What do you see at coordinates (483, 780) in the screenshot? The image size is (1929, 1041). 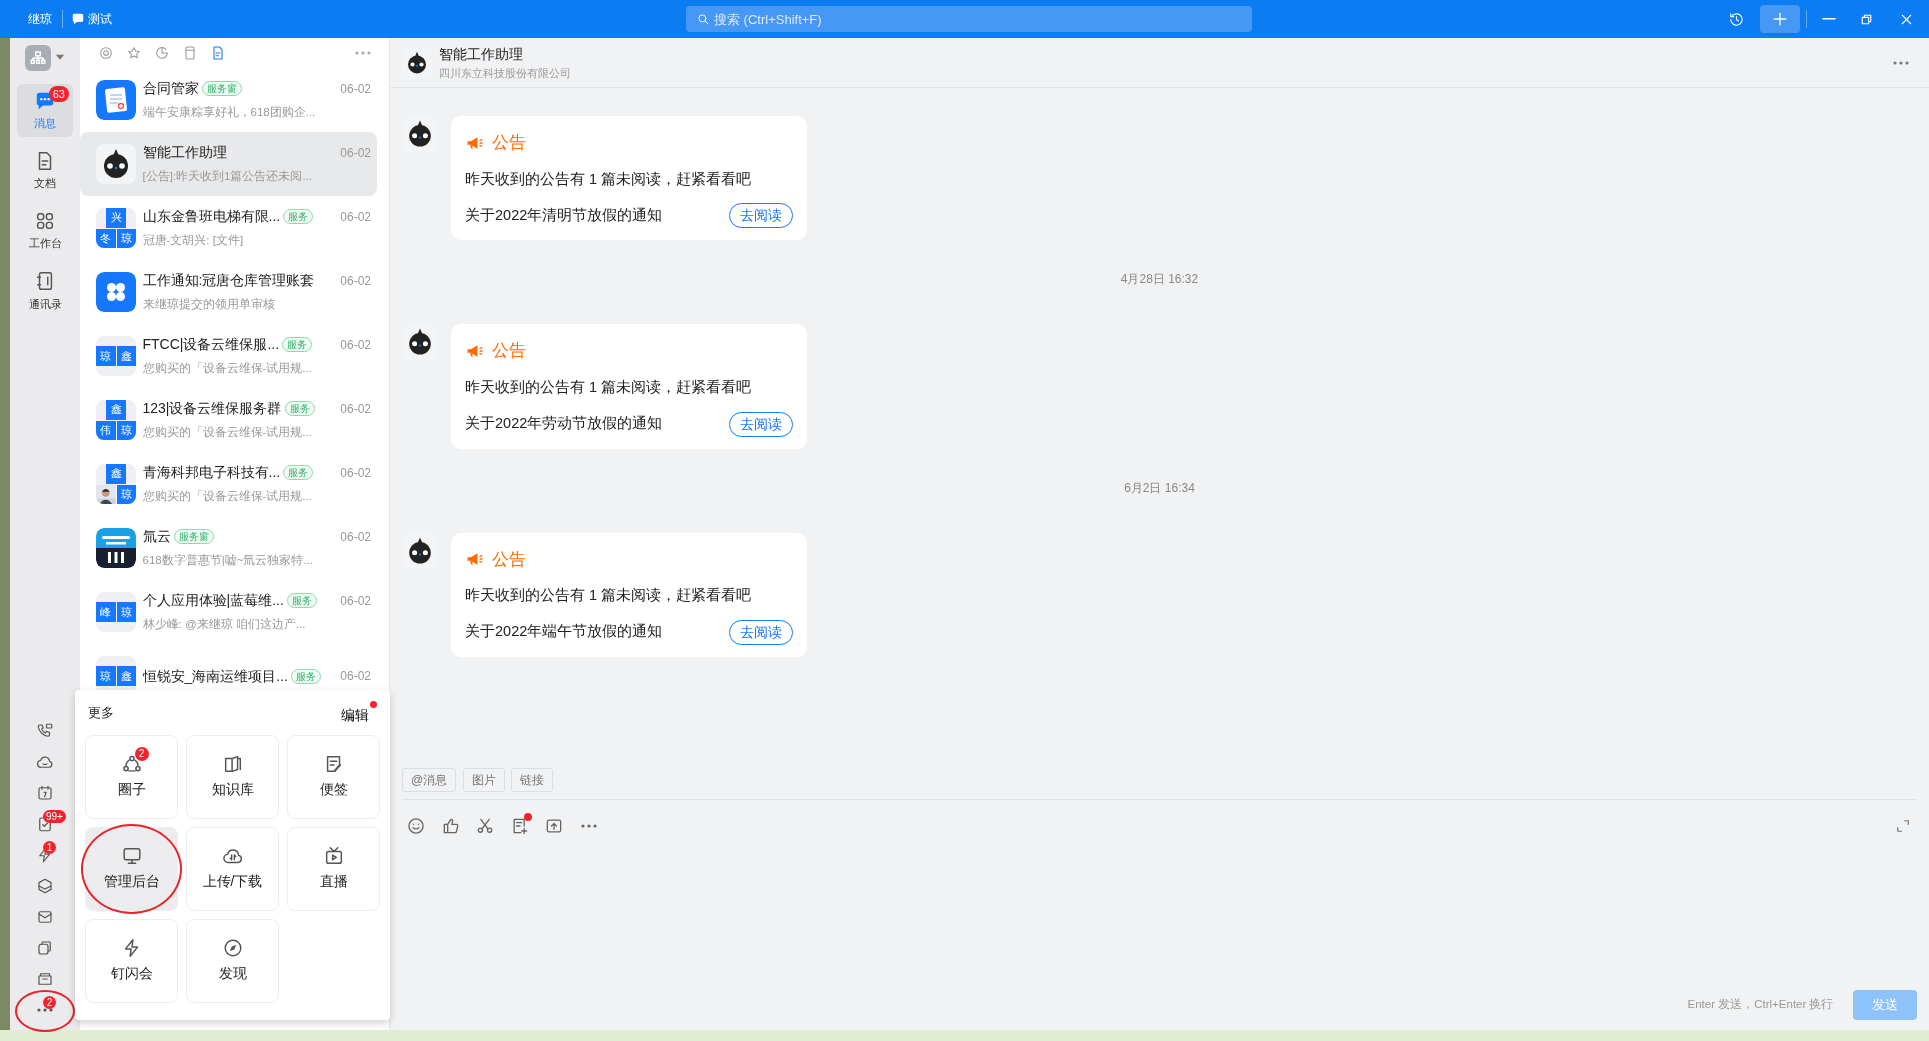 I see `quick-chip: 图片` at bounding box center [483, 780].